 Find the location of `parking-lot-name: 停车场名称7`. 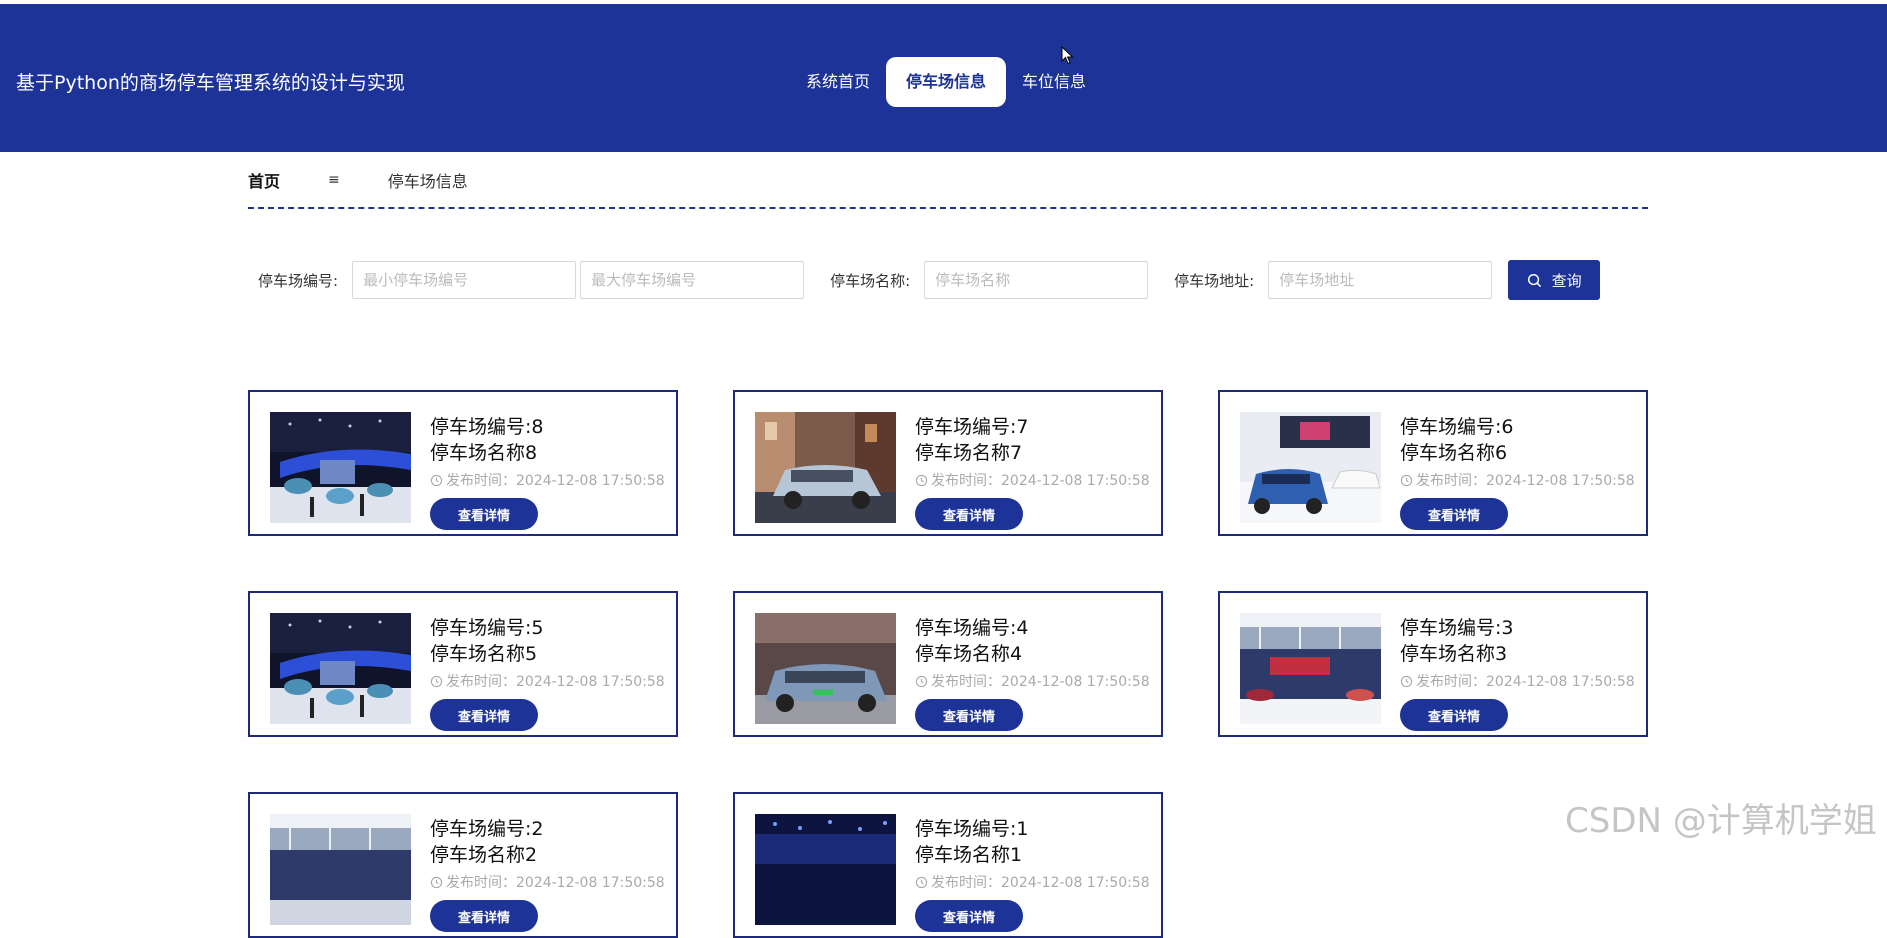

parking-lot-name: 停车场名称7 is located at coordinates (969, 453).